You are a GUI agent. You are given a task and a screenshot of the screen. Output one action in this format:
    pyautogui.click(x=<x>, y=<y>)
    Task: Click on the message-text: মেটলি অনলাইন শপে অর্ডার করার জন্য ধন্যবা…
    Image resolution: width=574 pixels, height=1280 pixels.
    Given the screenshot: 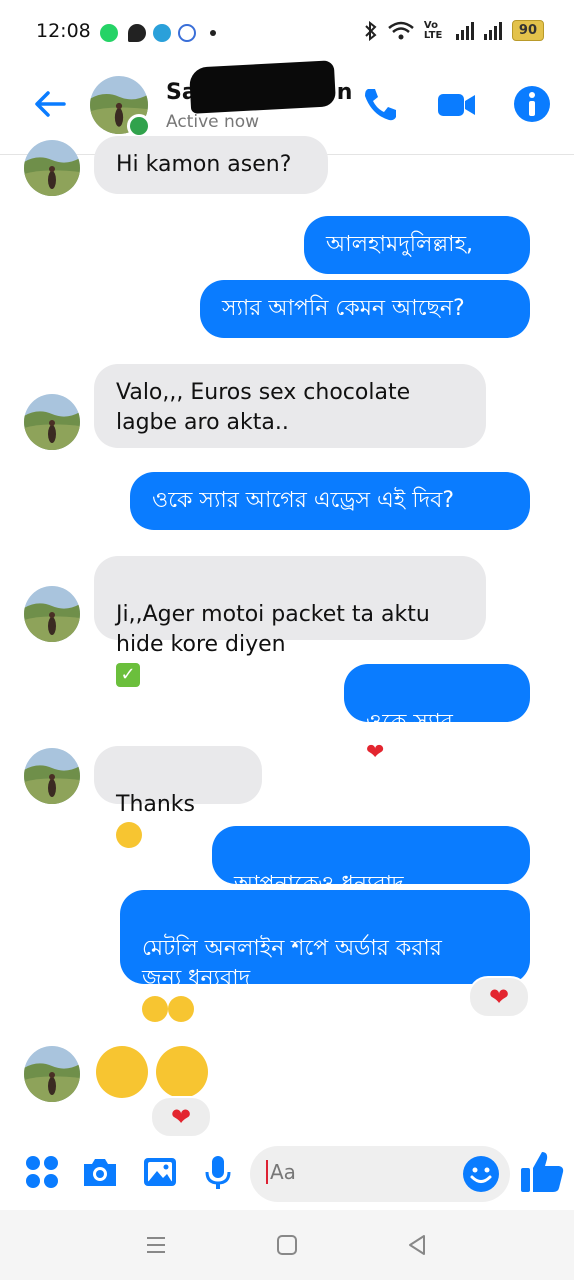 What is the action you would take?
    pyautogui.click(x=292, y=963)
    